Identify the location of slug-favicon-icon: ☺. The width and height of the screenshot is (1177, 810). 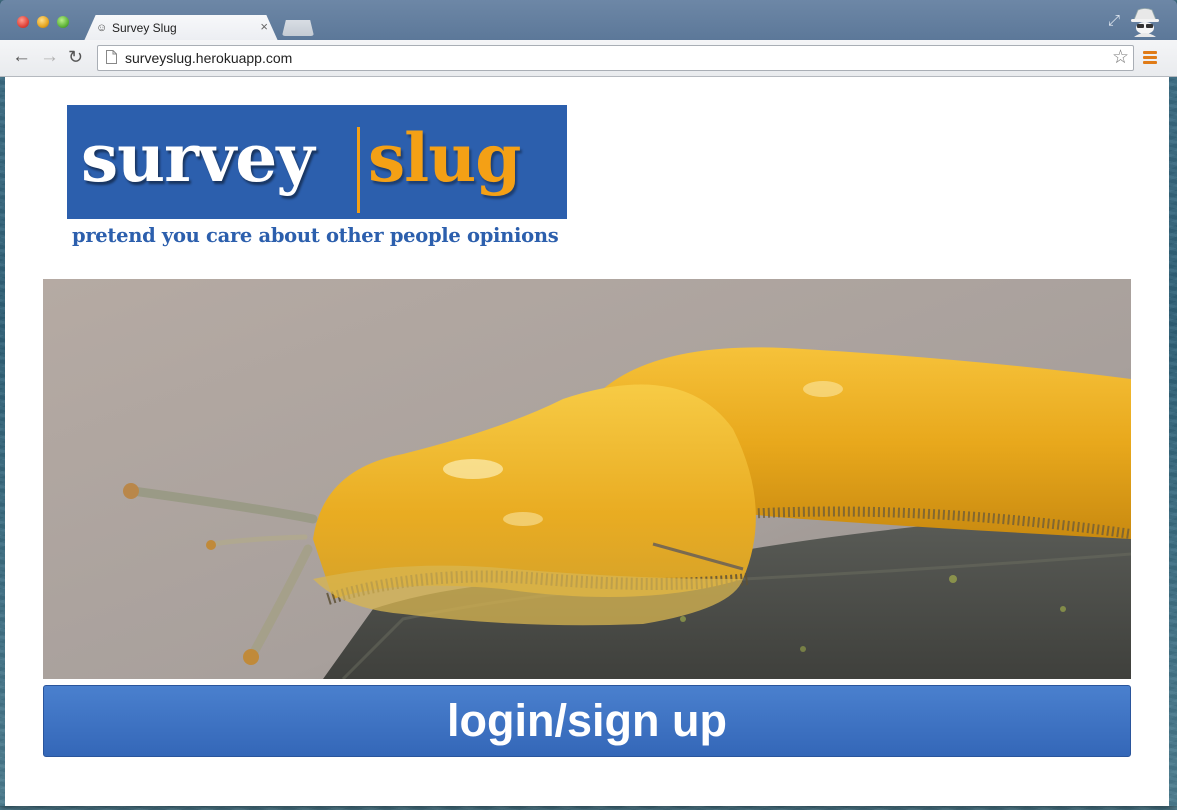
(102, 28).